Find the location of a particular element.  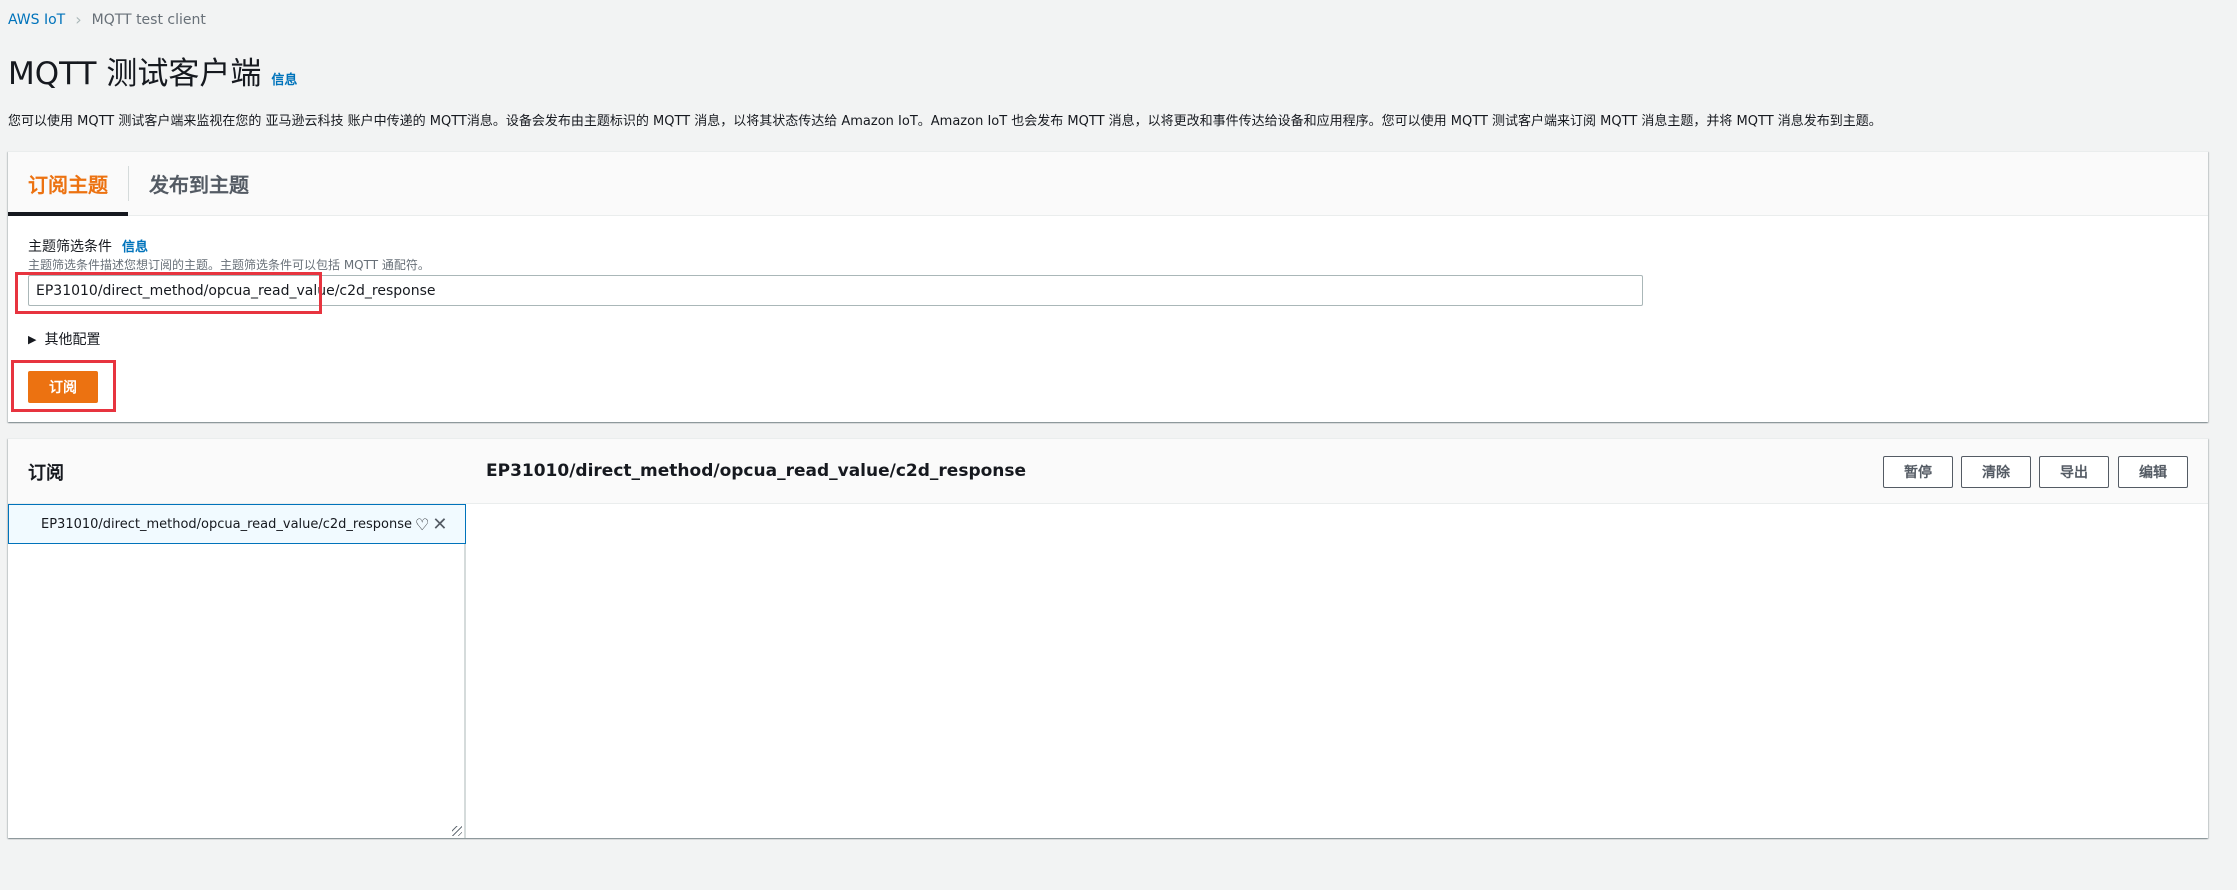

page-title-text: MQTT 测试客户端 is located at coordinates (135, 74).